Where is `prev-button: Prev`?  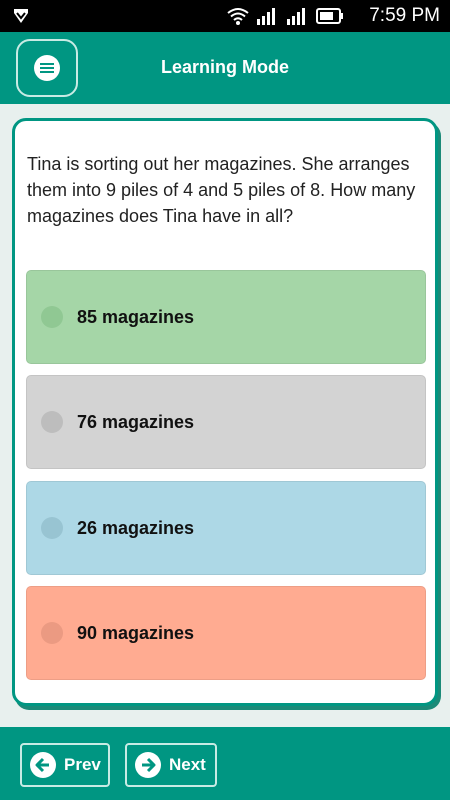
prev-button: Prev is located at coordinates (65, 765).